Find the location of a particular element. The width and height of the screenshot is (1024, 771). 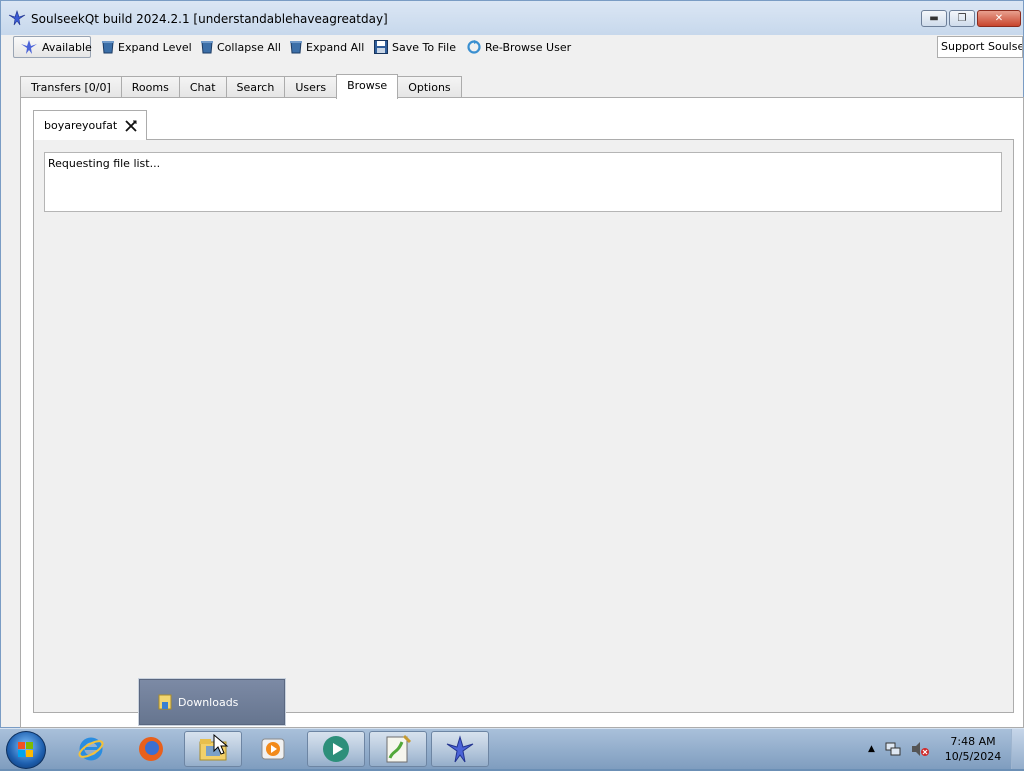

expand-all-button: Expand All is located at coordinates (327, 47).